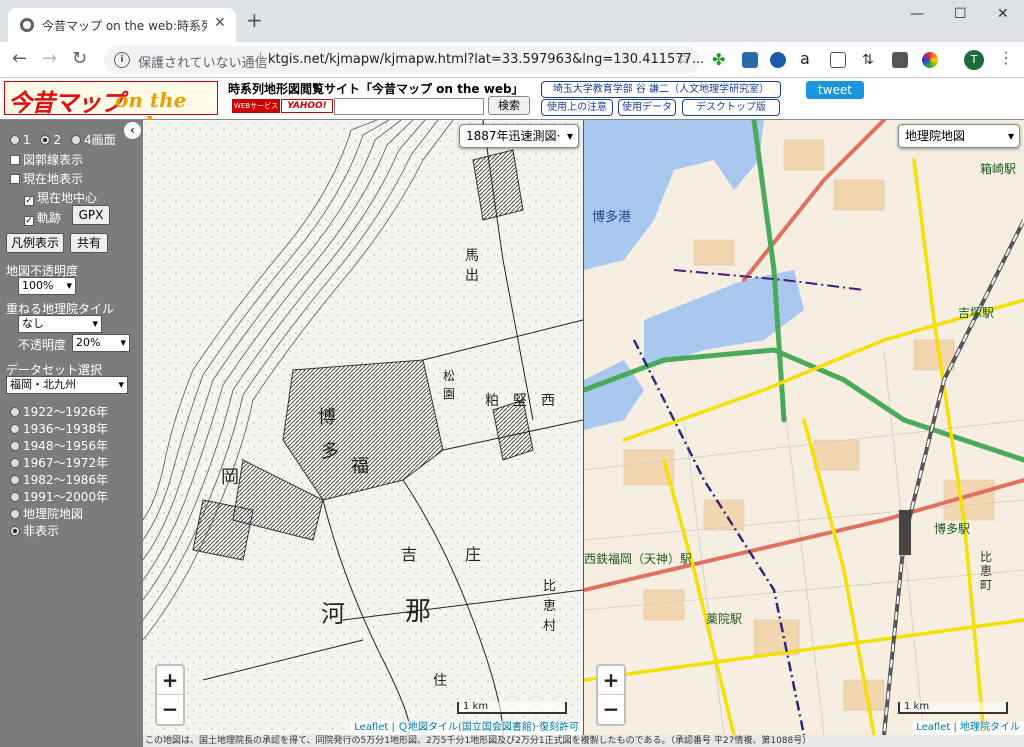 The height and width of the screenshot is (747, 1024). What do you see at coordinates (132, 130) in the screenshot?
I see `collapse-sidebar-icon: ‹` at bounding box center [132, 130].